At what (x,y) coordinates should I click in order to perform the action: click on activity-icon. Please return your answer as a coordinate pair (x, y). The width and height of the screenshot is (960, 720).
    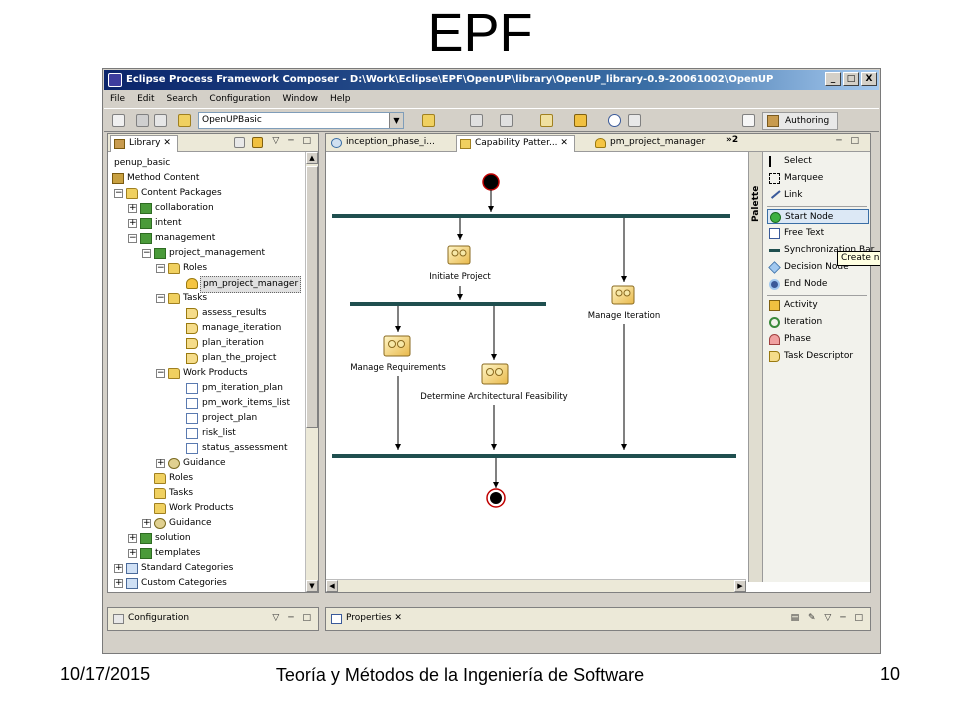
    Looking at the image, I should click on (495, 374).